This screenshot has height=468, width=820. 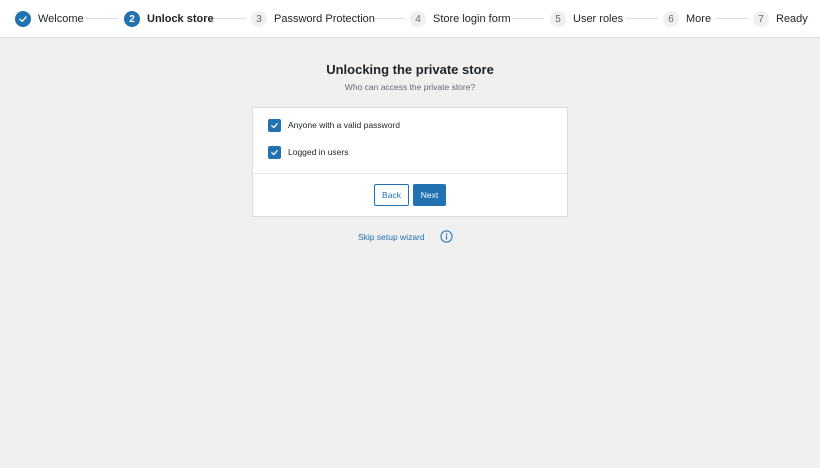 What do you see at coordinates (132, 19) in the screenshot?
I see `step-number: 2` at bounding box center [132, 19].